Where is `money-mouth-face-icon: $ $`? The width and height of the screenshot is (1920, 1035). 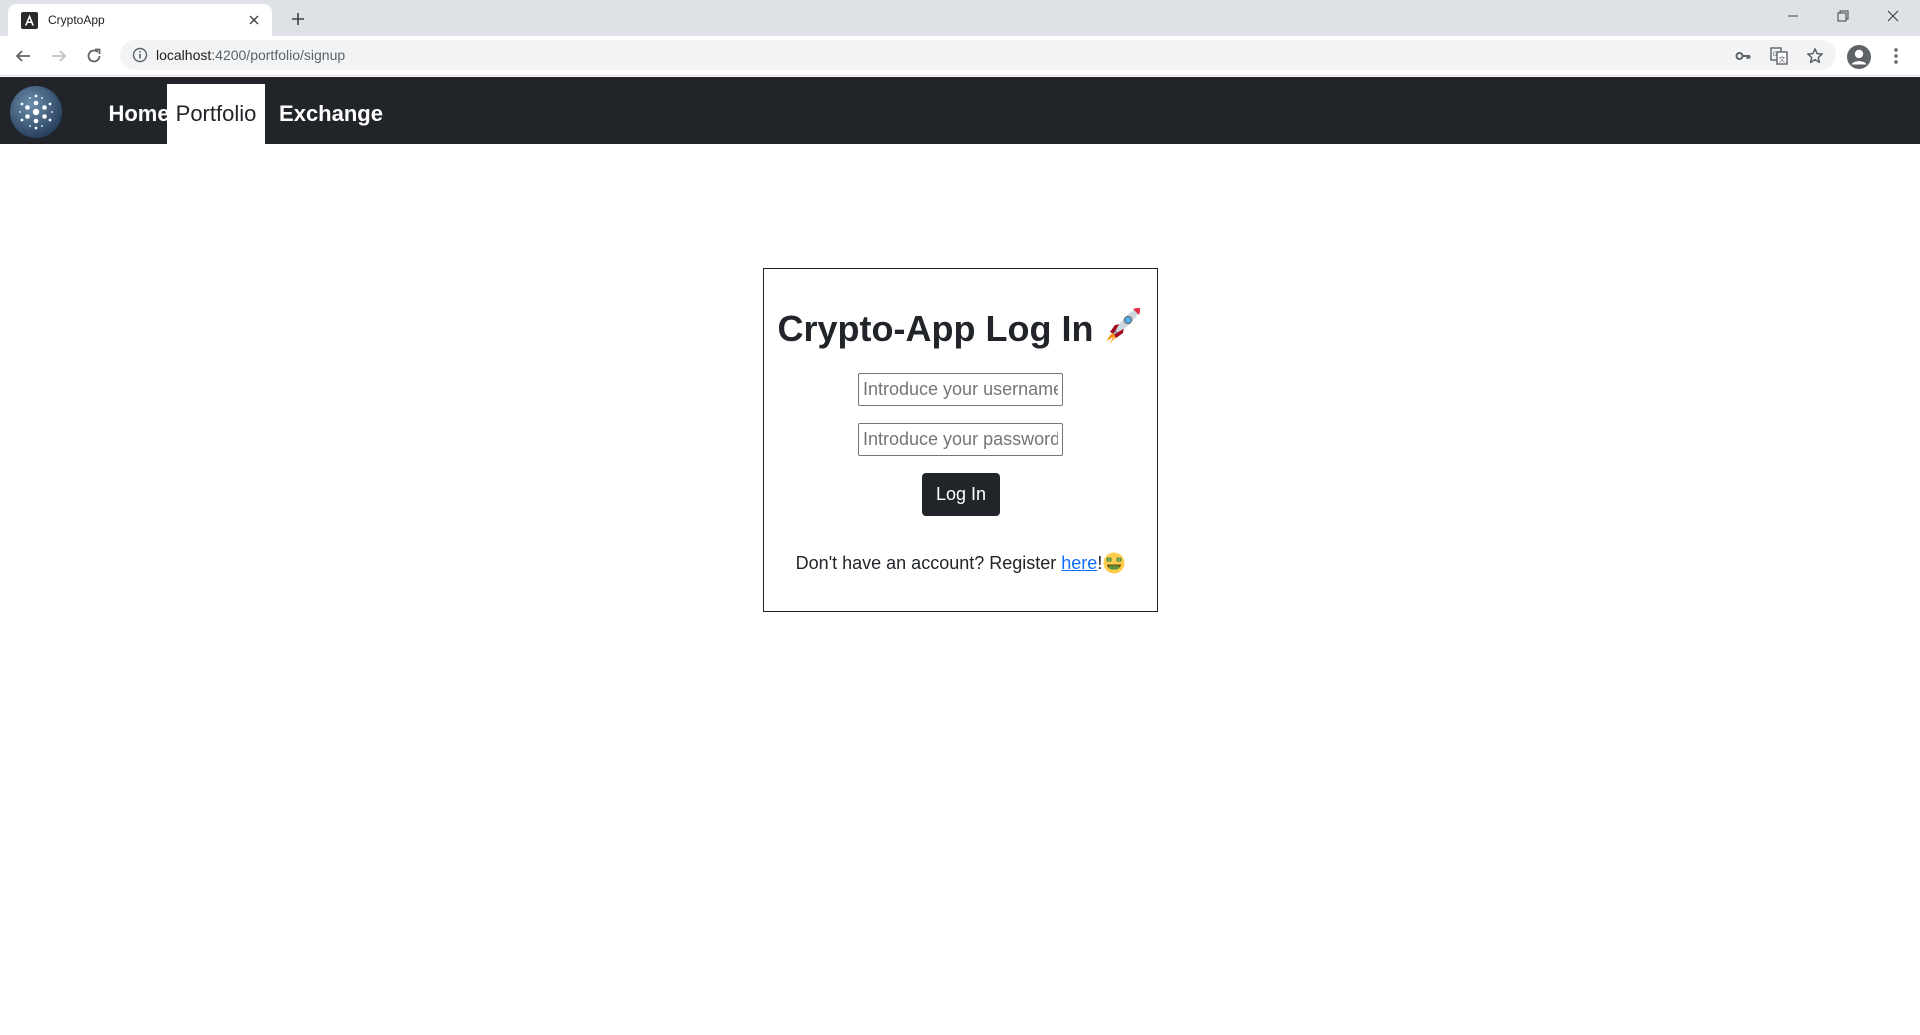 money-mouth-face-icon: $ $ is located at coordinates (1114, 563).